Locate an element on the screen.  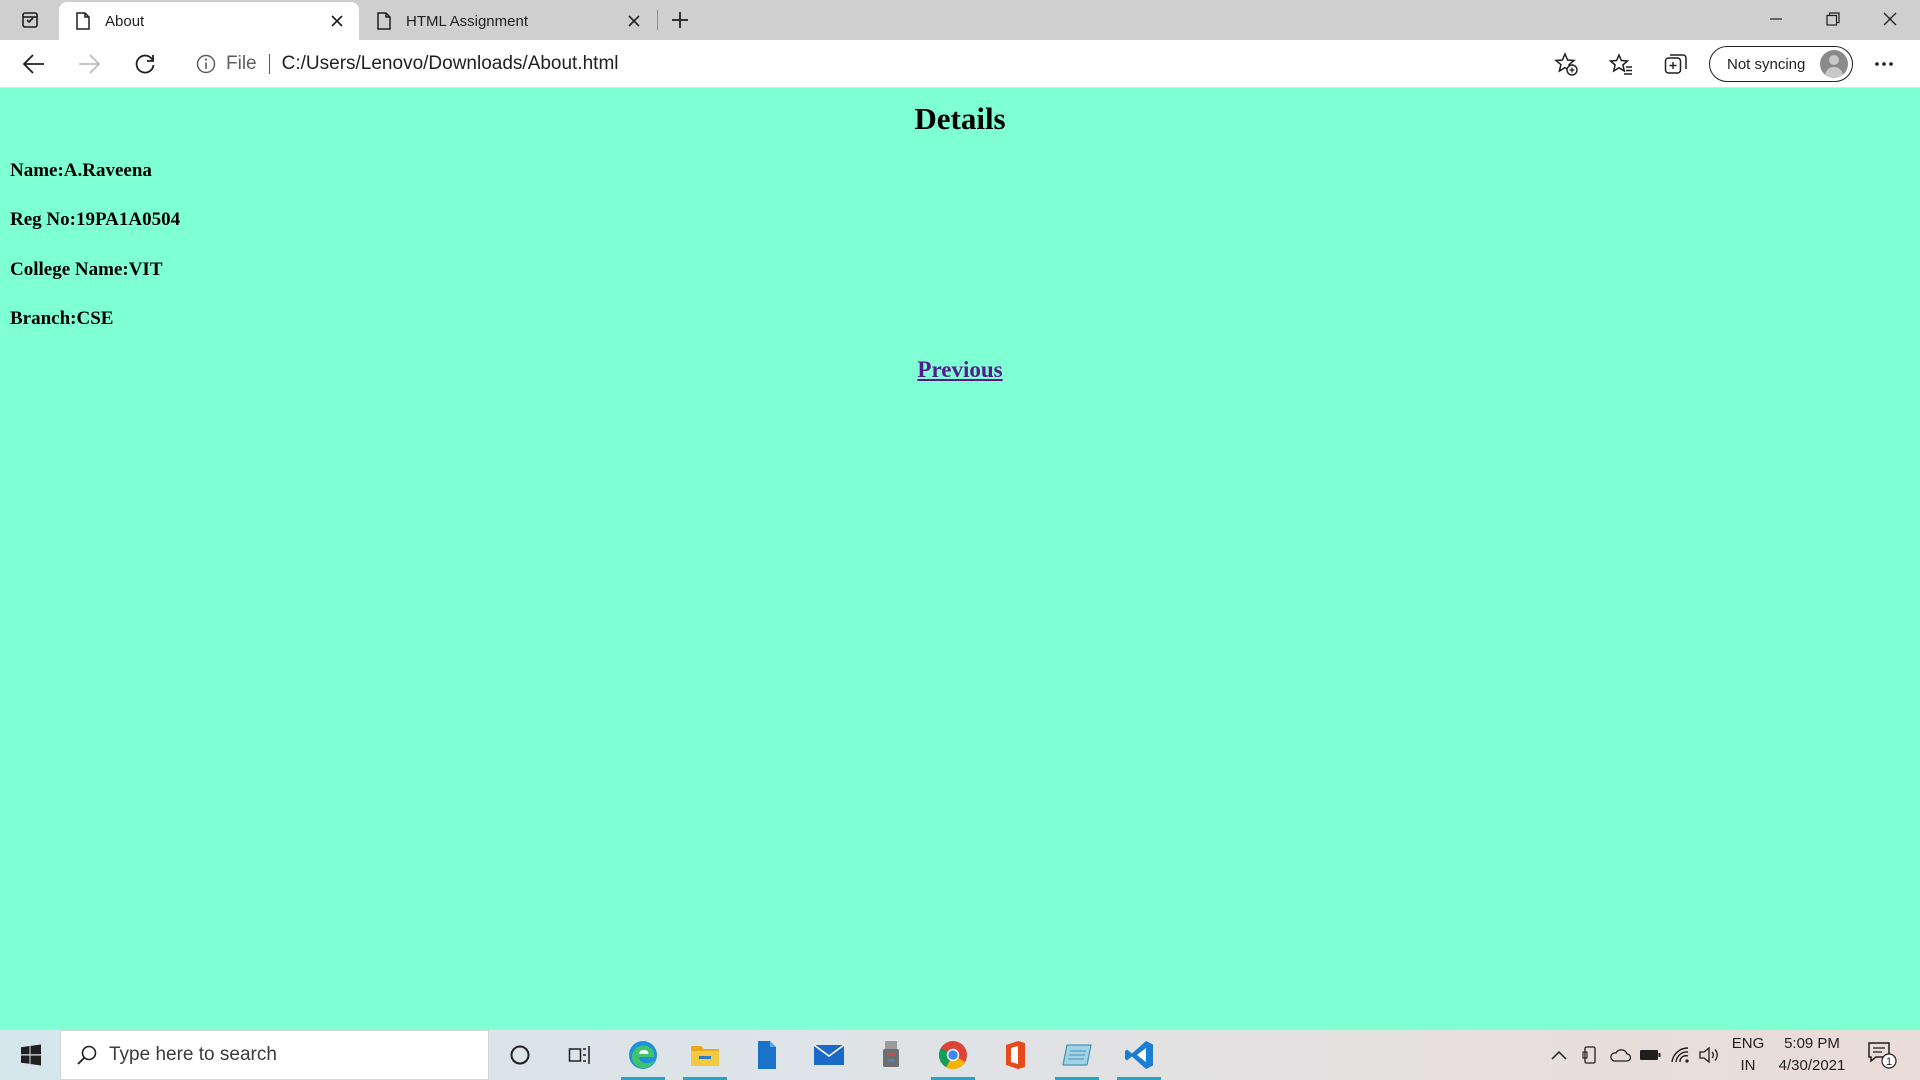
refresh-button is located at coordinates (145, 64).